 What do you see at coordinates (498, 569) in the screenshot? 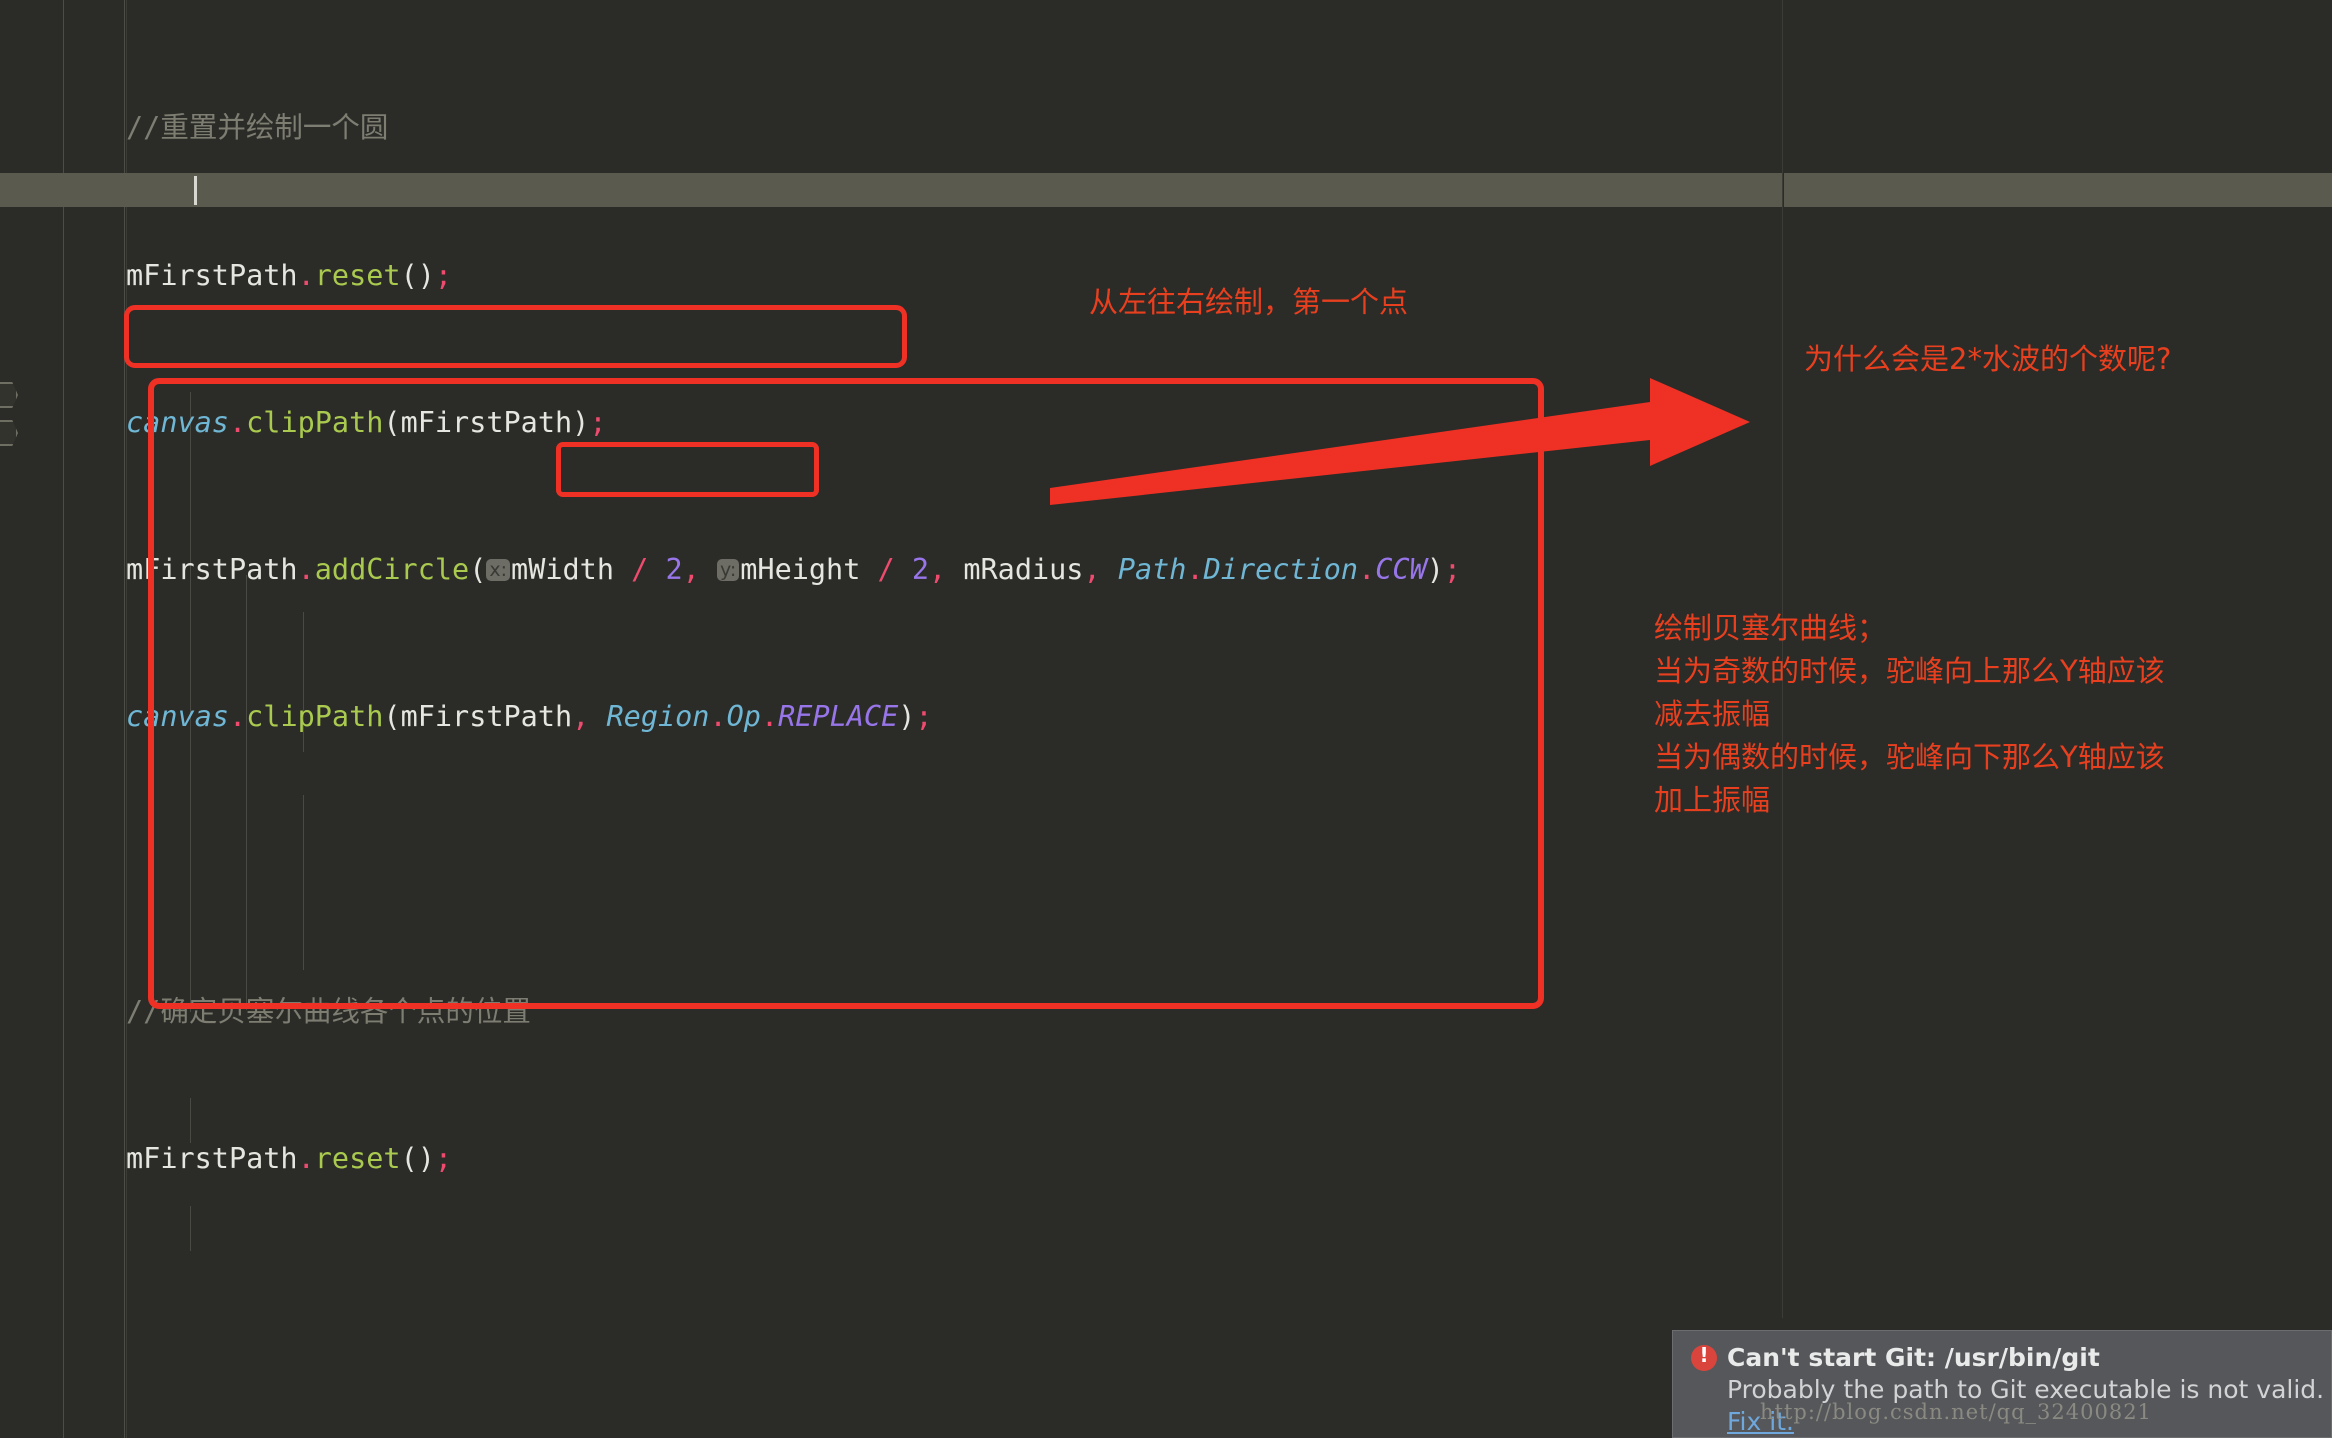
I see `param-hint-x: x:` at bounding box center [498, 569].